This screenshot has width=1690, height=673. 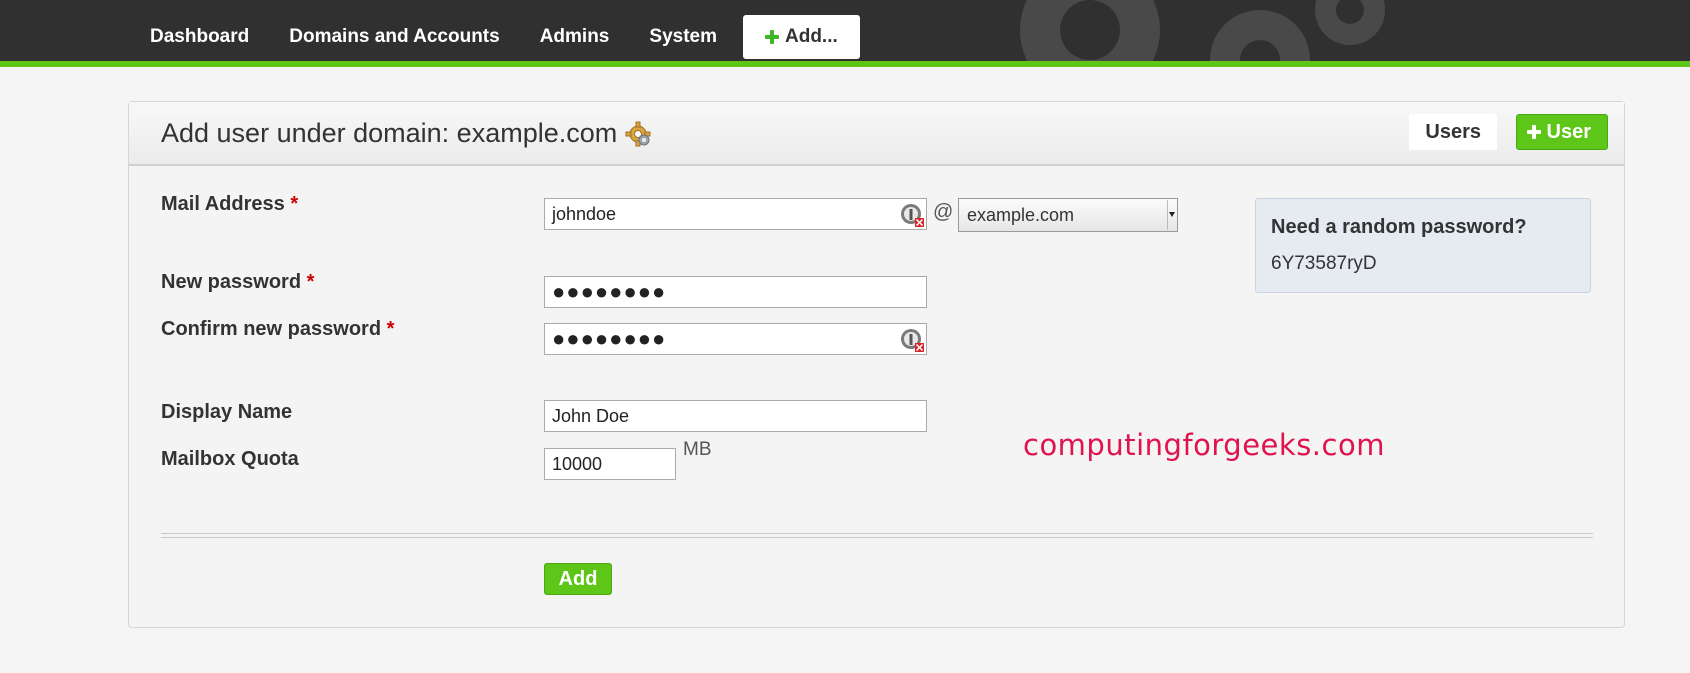 I want to click on mailbox-quota-label: Mailbox Quota, so click(x=230, y=459).